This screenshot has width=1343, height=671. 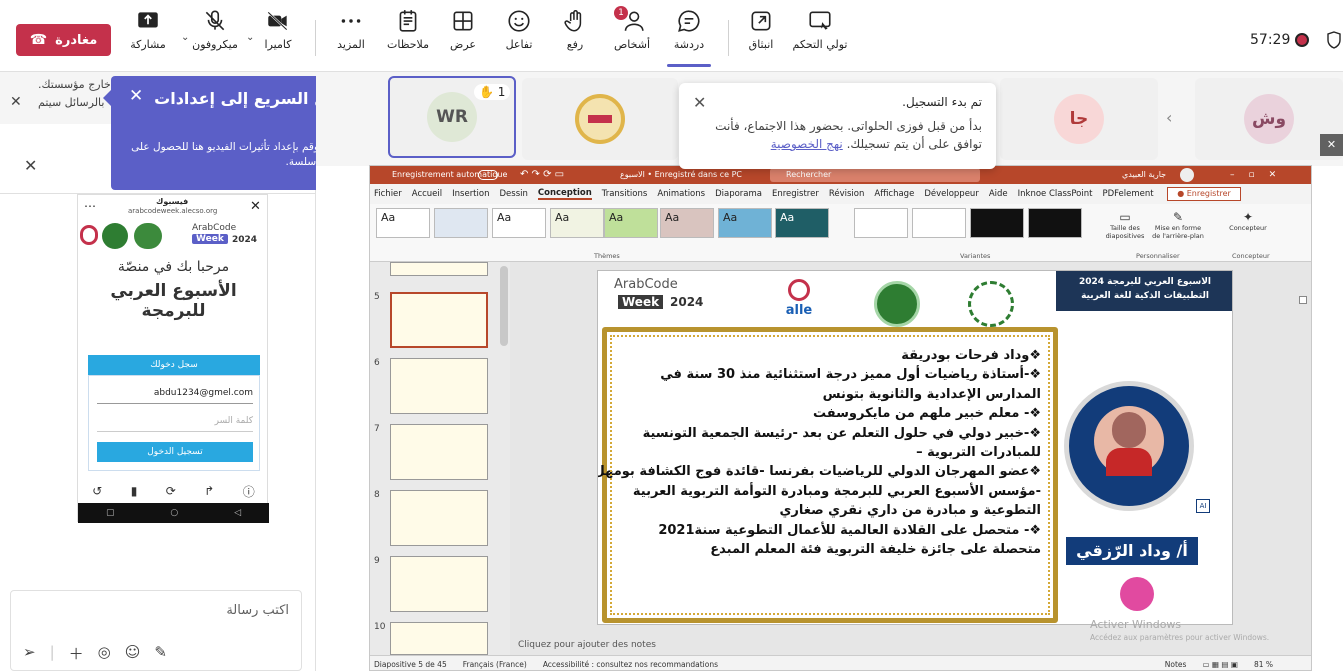 I want to click on participant-tile-ja: جا, so click(x=1079, y=119).